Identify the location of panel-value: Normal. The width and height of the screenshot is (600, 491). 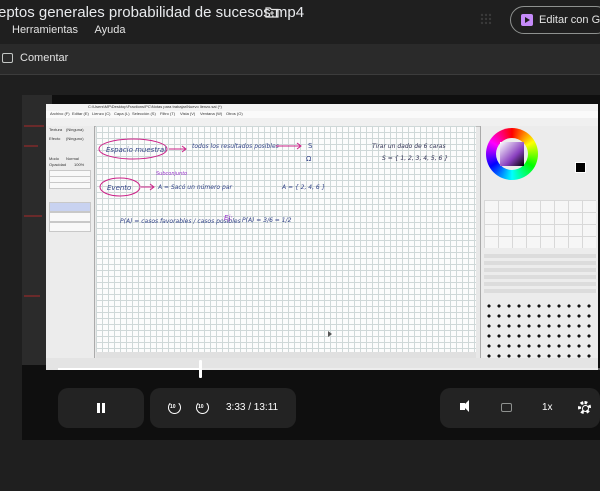
(72, 158).